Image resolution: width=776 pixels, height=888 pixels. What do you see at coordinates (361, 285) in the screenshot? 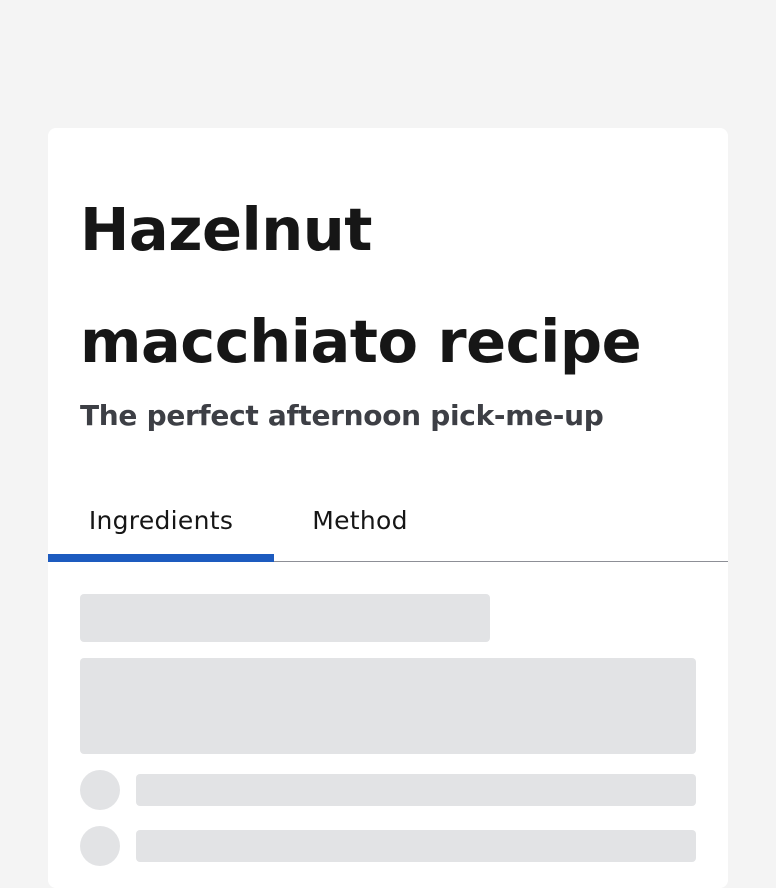
I see `recipe-title: Hazelnut macchiato recipe` at bounding box center [361, 285].